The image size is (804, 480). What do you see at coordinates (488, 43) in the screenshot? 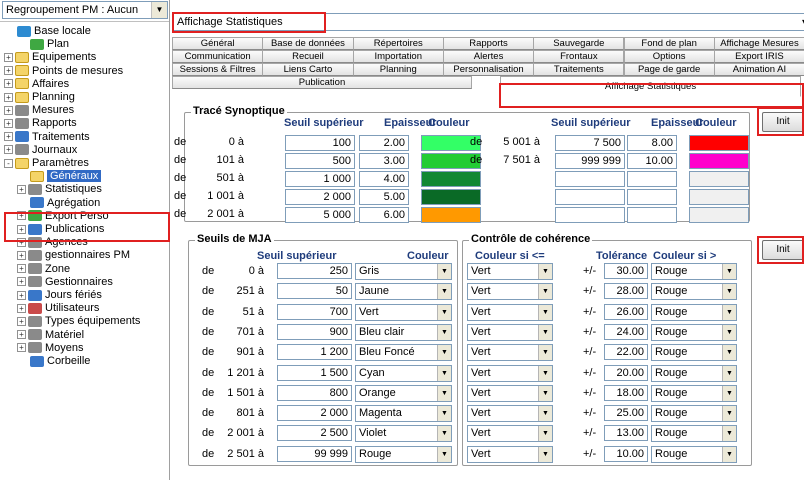
I see `tab-tabs_row1-3: Rapports` at bounding box center [488, 43].